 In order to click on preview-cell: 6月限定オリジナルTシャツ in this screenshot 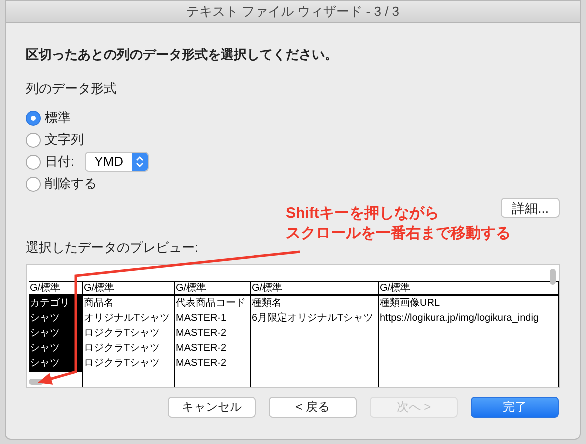, I will do `click(313, 318)`.